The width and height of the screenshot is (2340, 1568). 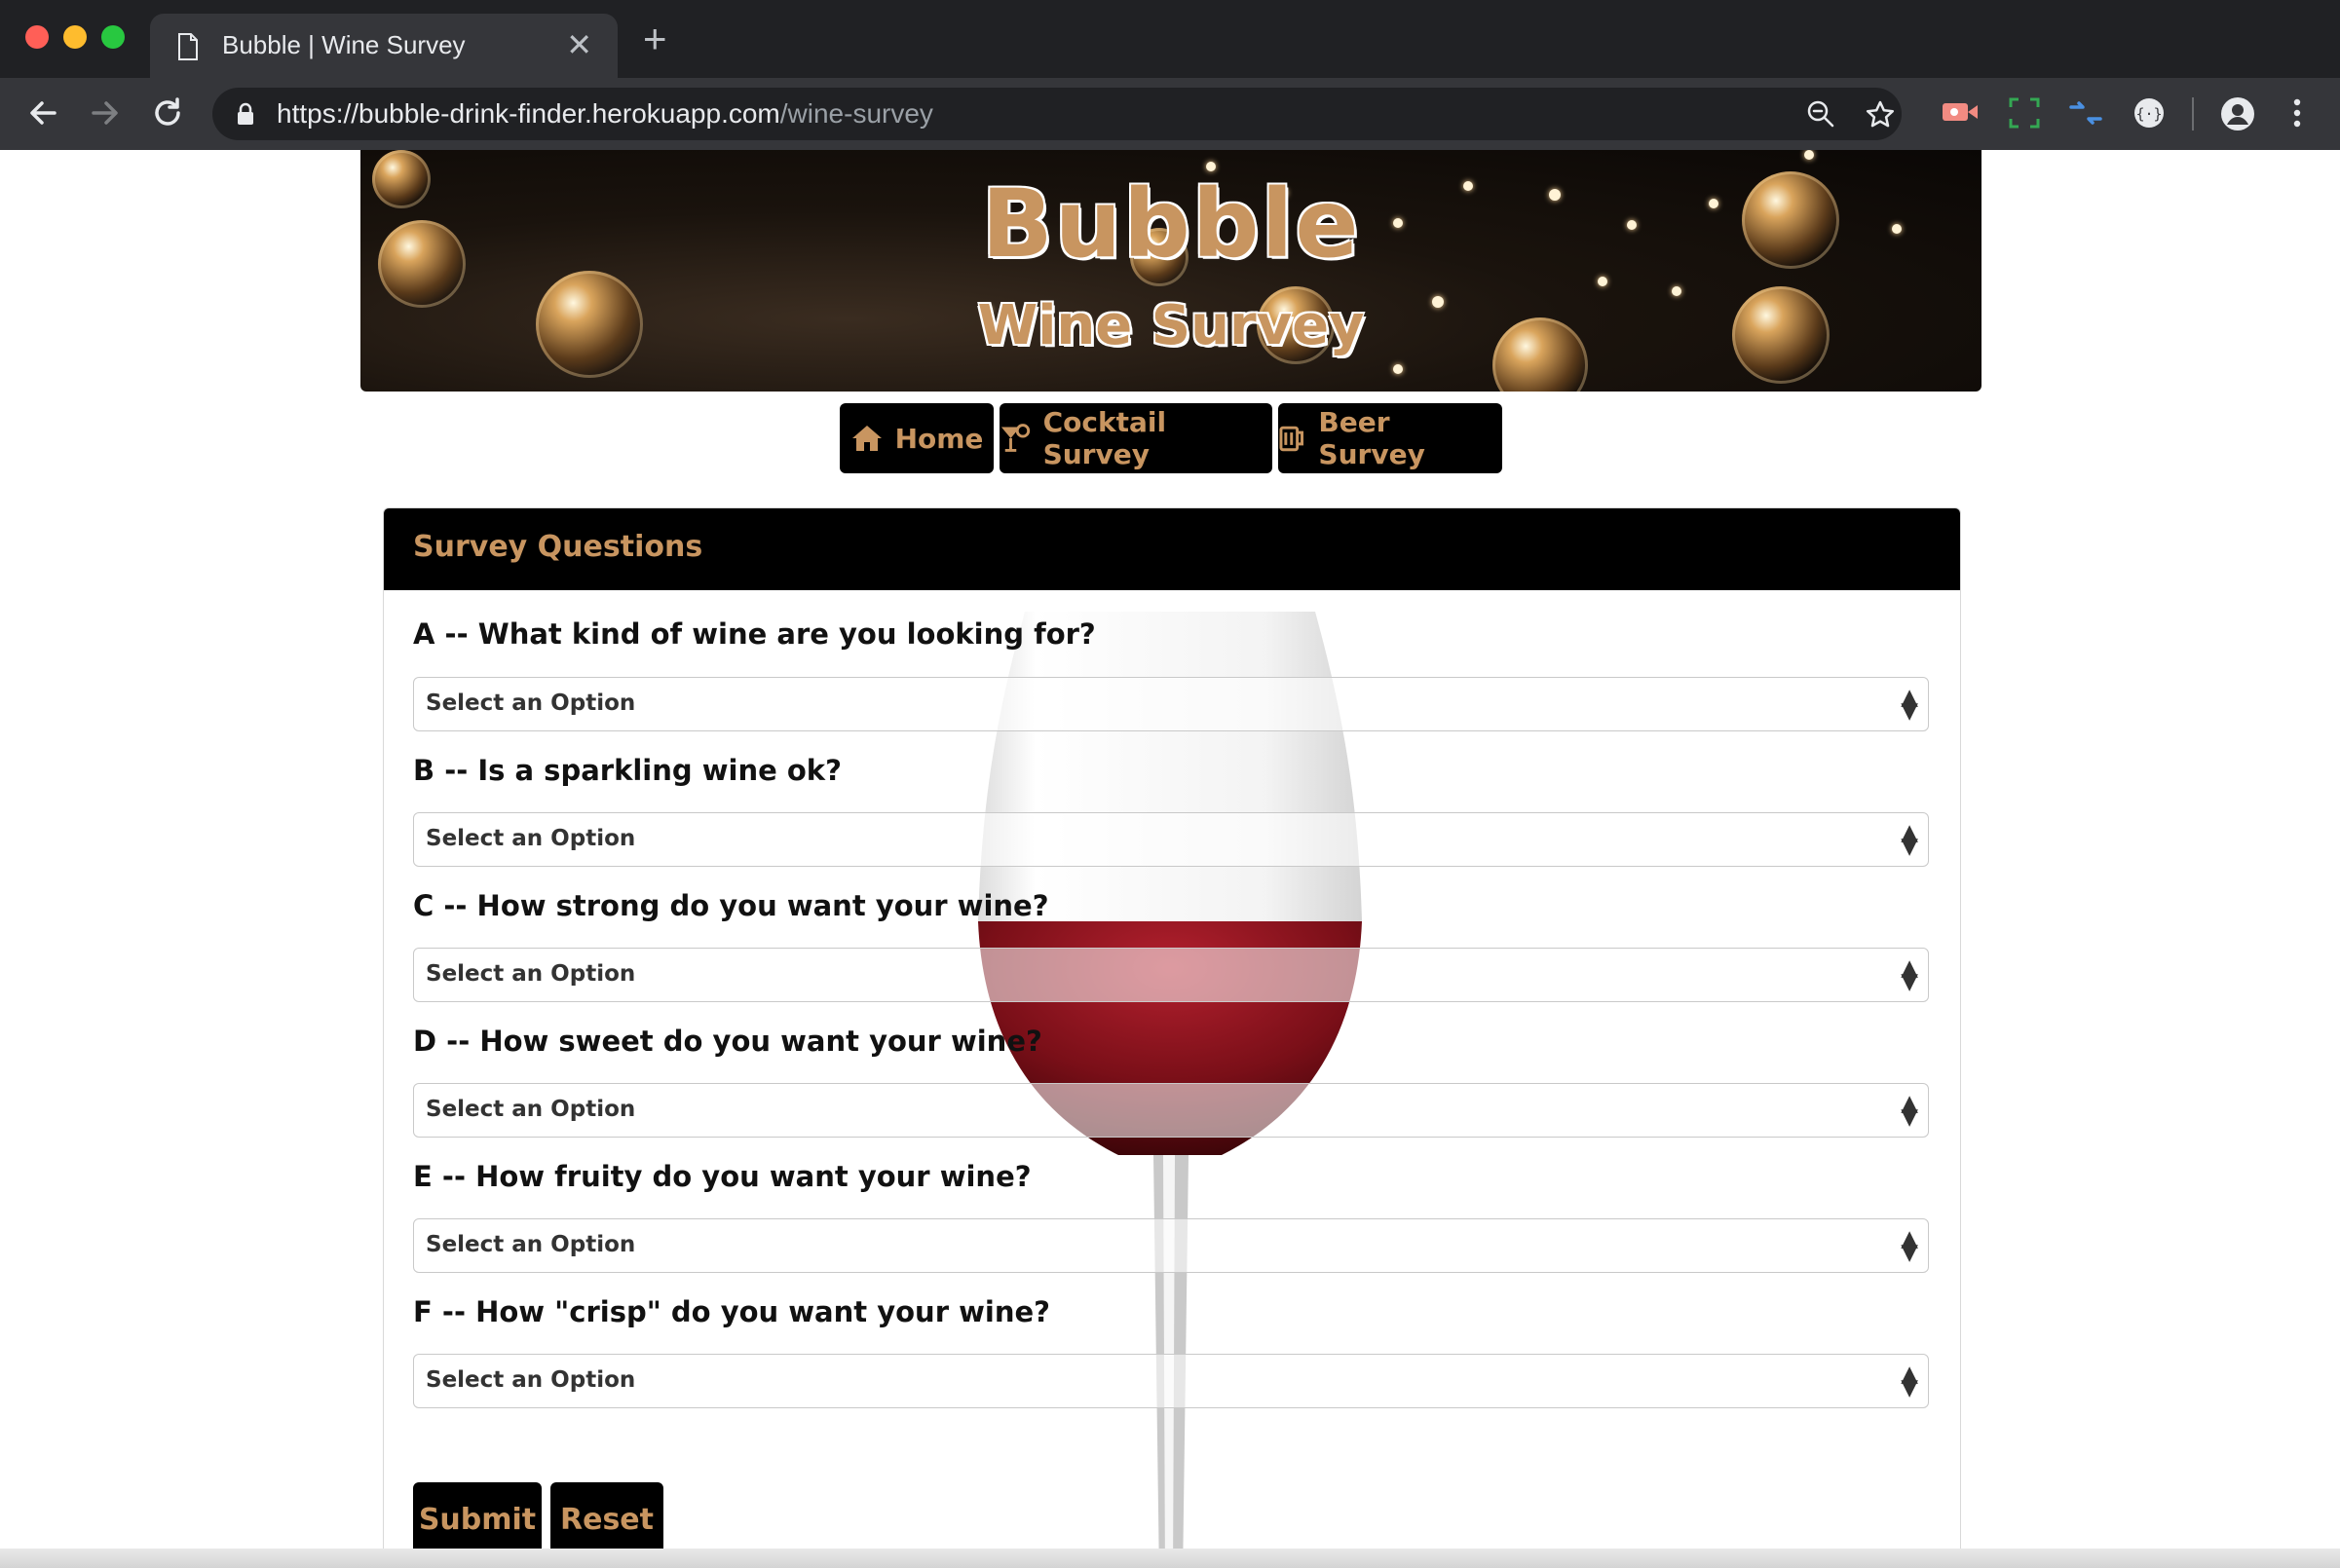 I want to click on home-icon, so click(x=866, y=438).